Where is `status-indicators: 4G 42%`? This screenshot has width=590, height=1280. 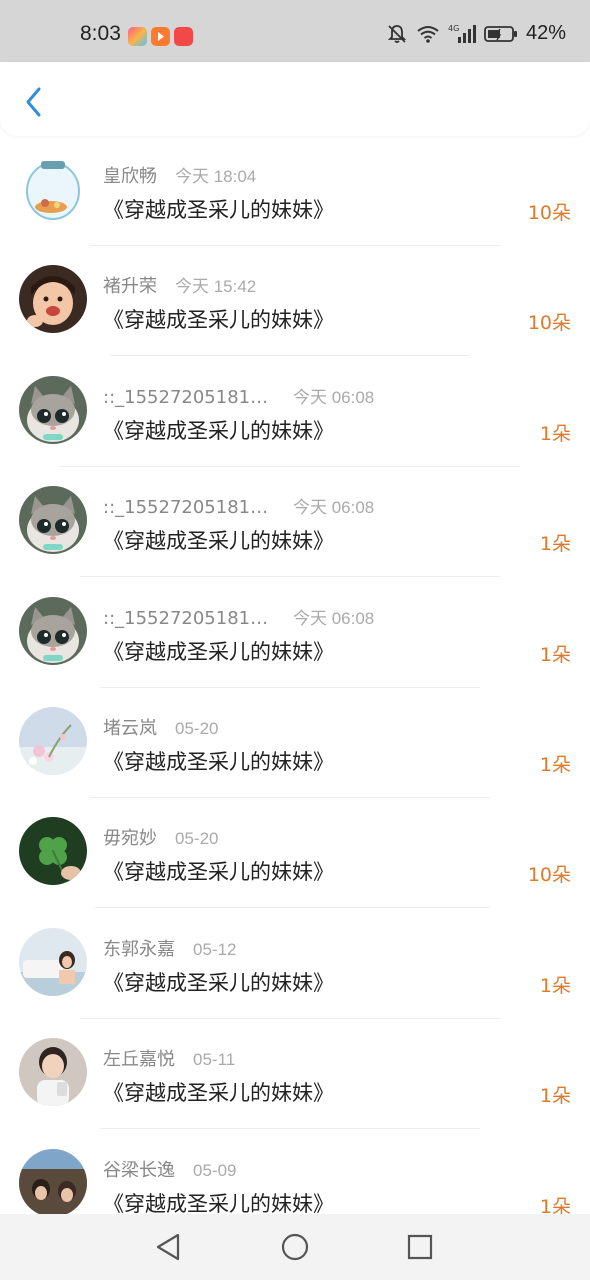 status-indicators: 4G 42% is located at coordinates (476, 33).